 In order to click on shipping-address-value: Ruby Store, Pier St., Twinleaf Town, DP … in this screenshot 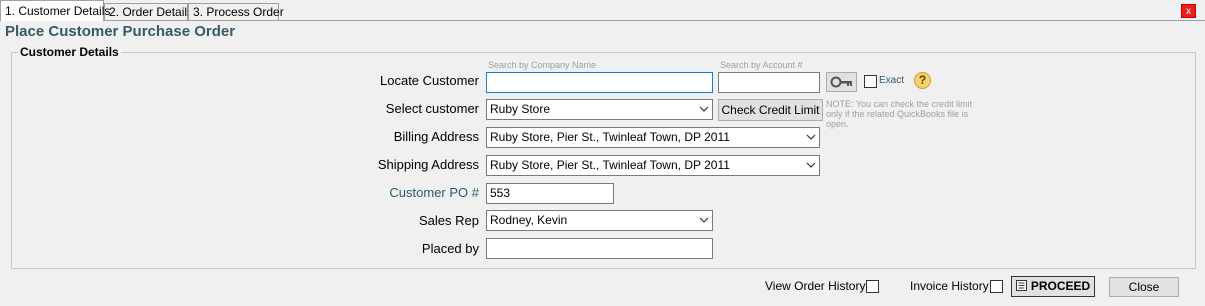, I will do `click(610, 165)`.